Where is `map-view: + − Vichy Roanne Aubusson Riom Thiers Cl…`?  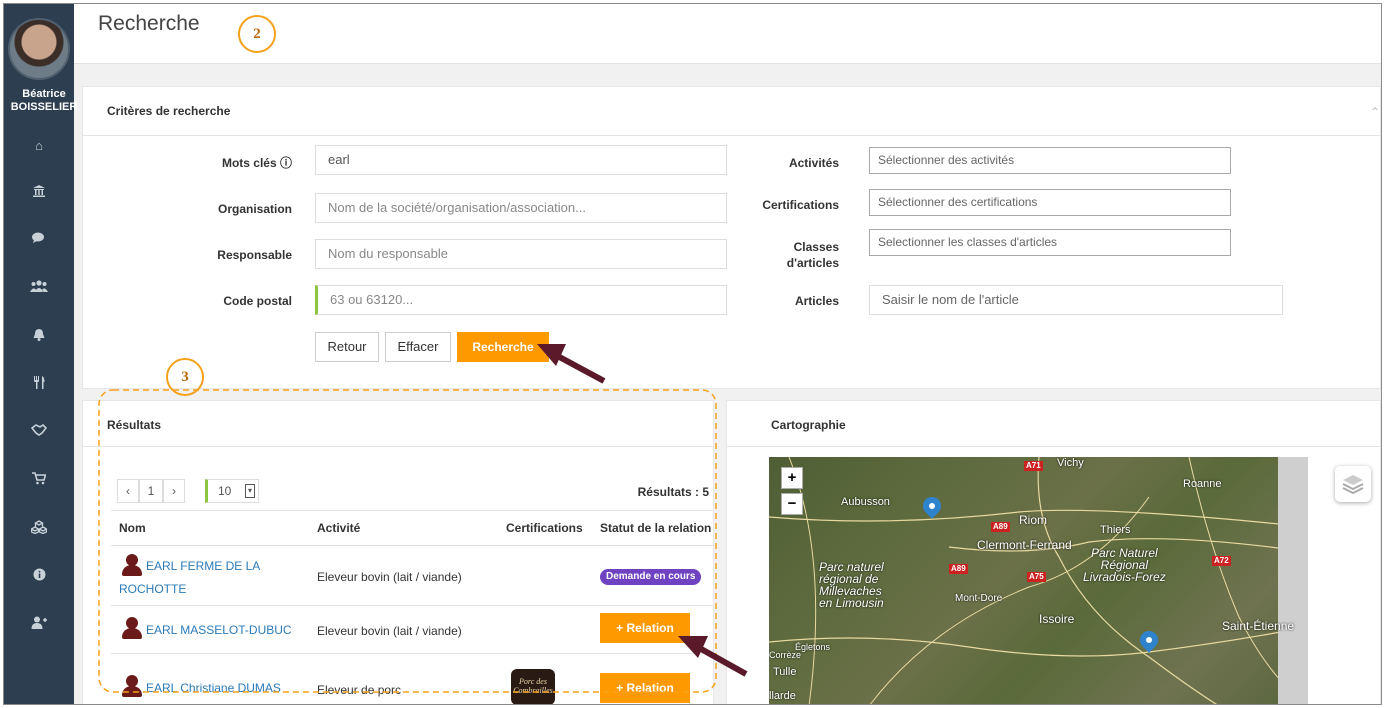 map-view: + − Vichy Roanne Aubusson Riom Thiers Cl… is located at coordinates (1038, 580).